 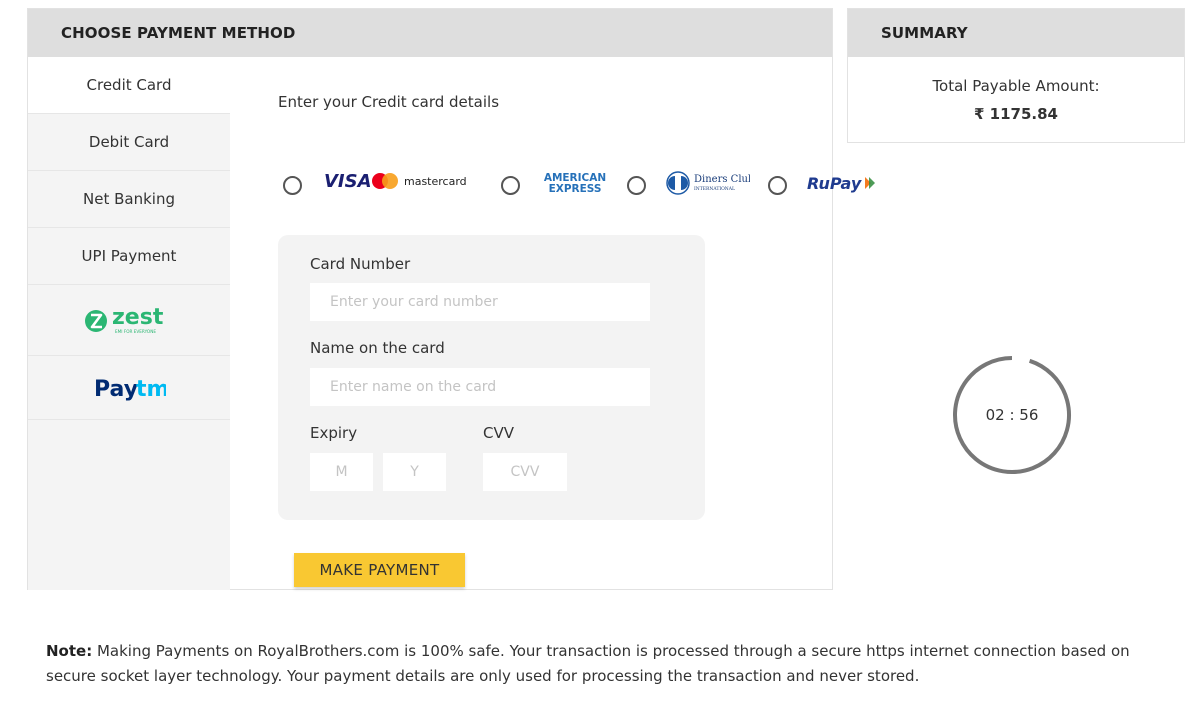 I want to click on expiry-month-input, so click(x=341, y=472).